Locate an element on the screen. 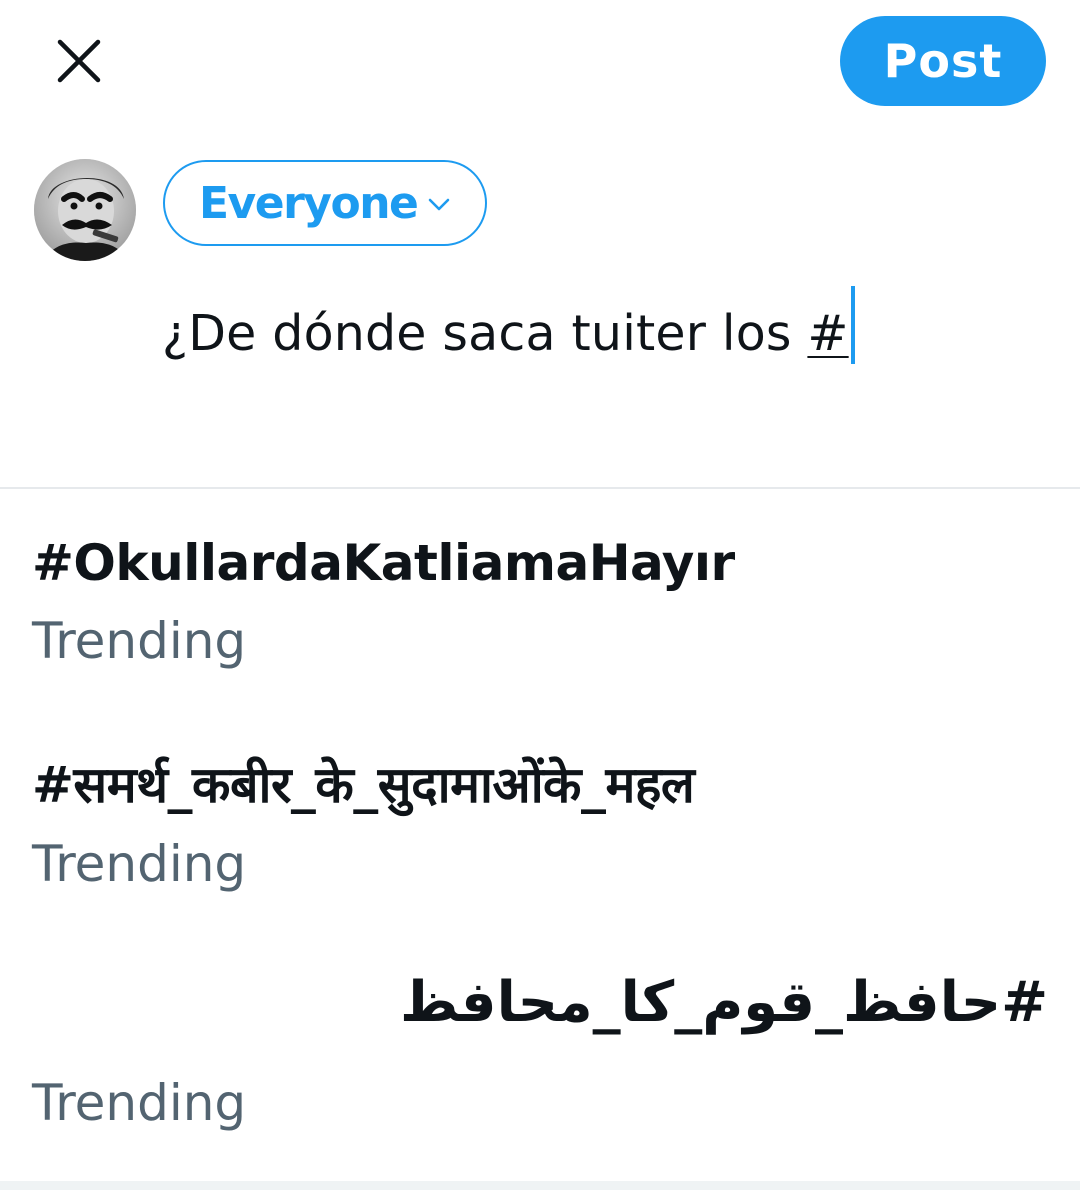  hashtag-suggestion: #समर्थ_कबीर_के_सुदामाओंके_महल Trending is located at coordinates (540, 820).